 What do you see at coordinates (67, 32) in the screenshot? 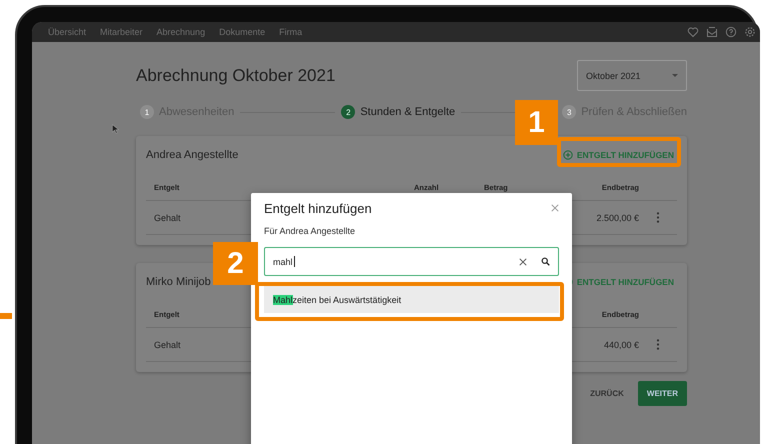
I see `nav-link: Übersicht` at bounding box center [67, 32].